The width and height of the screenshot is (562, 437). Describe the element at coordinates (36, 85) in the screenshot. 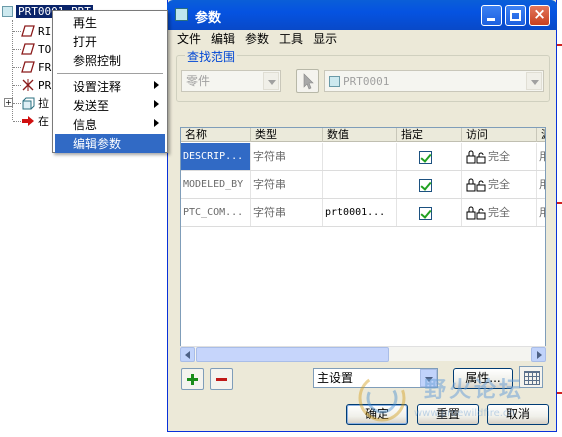

I see `tree-item-coord-system: PR` at that location.